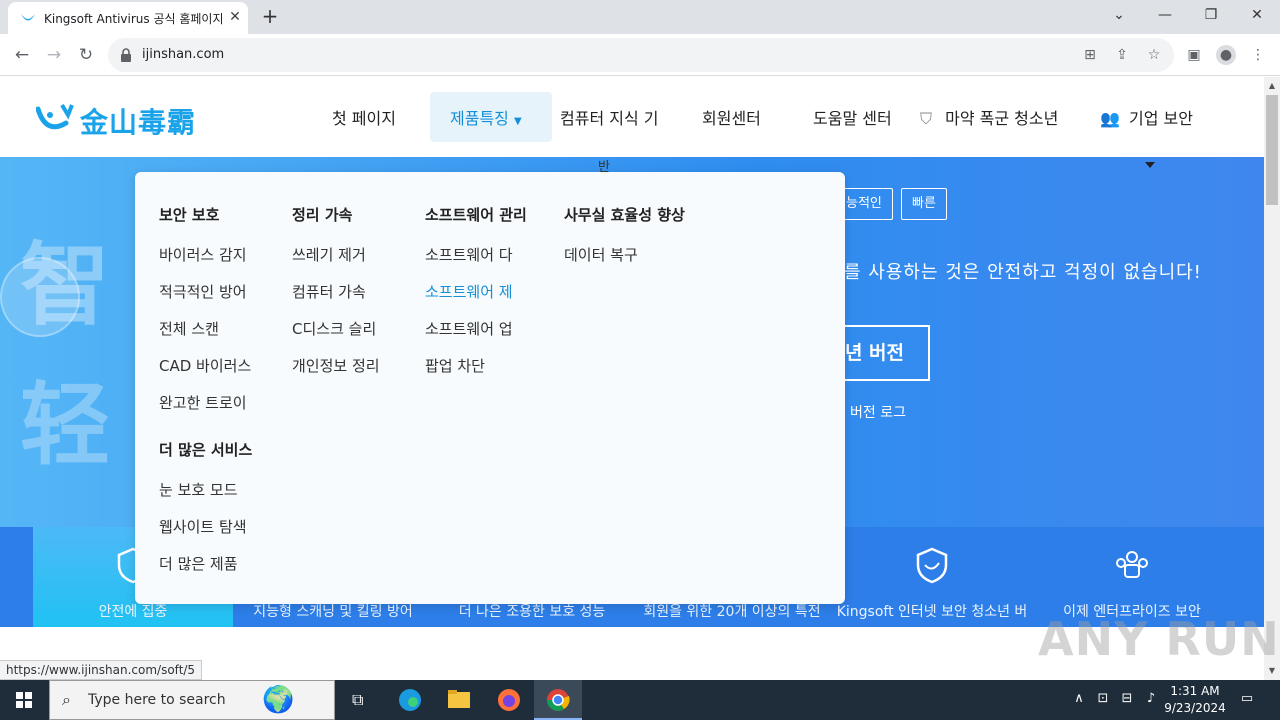  What do you see at coordinates (1272, 671) in the screenshot?
I see `scroll-down-icon: ▼` at bounding box center [1272, 671].